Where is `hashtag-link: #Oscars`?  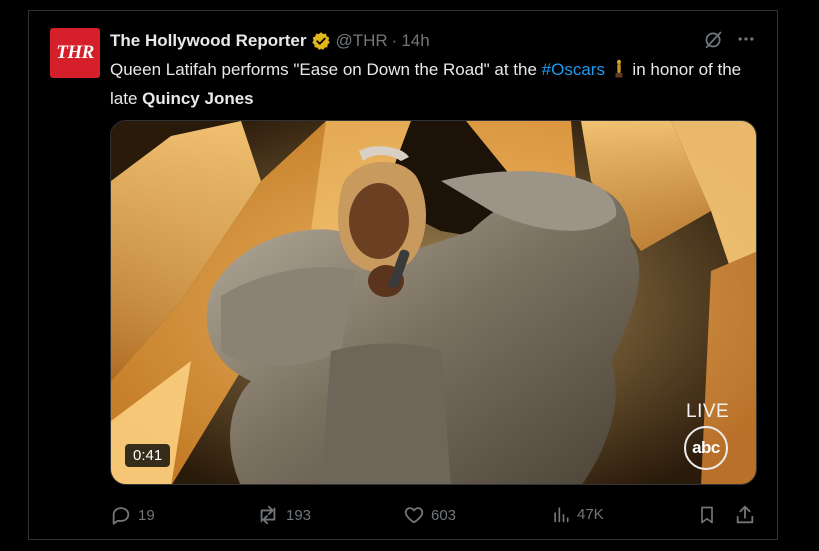
hashtag-link: #Oscars is located at coordinates (573, 69).